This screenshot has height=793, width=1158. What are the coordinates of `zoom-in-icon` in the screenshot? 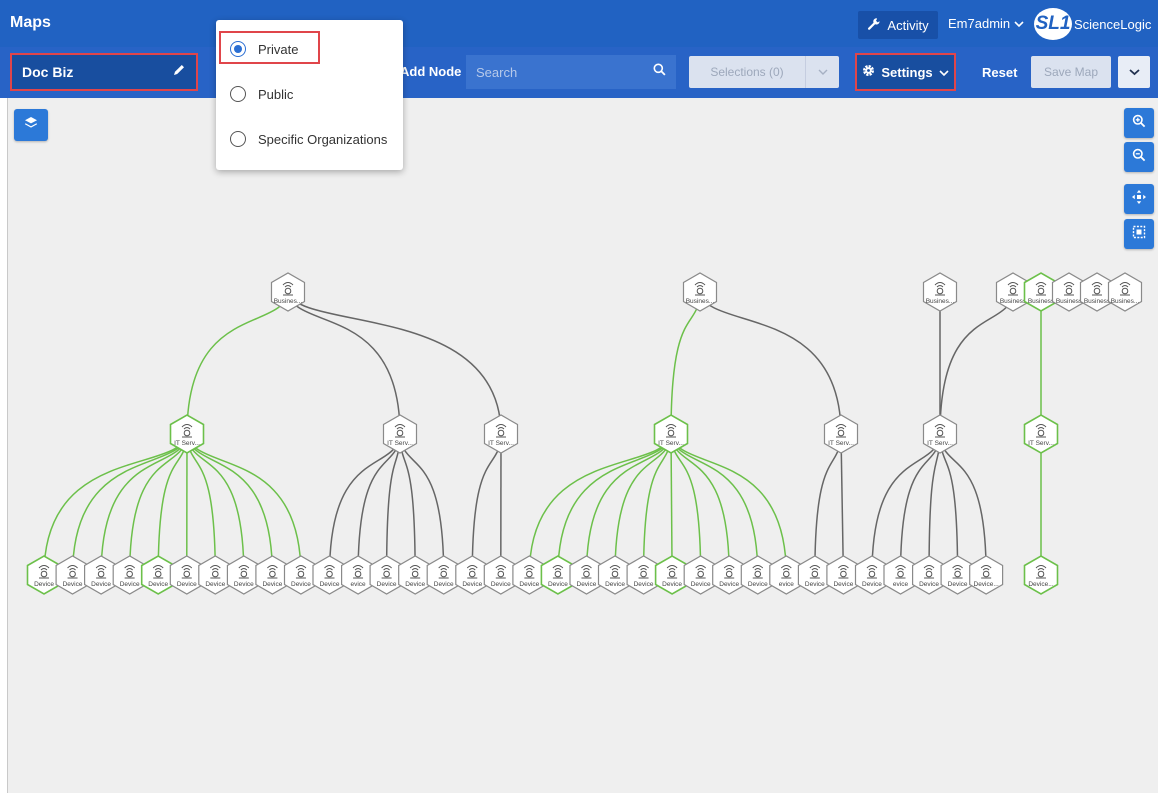 It's located at (1139, 123).